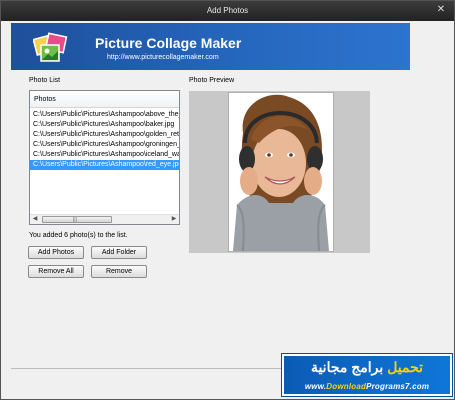 The image size is (455, 400). I want to click on list-column-header: Photos, so click(104, 99).